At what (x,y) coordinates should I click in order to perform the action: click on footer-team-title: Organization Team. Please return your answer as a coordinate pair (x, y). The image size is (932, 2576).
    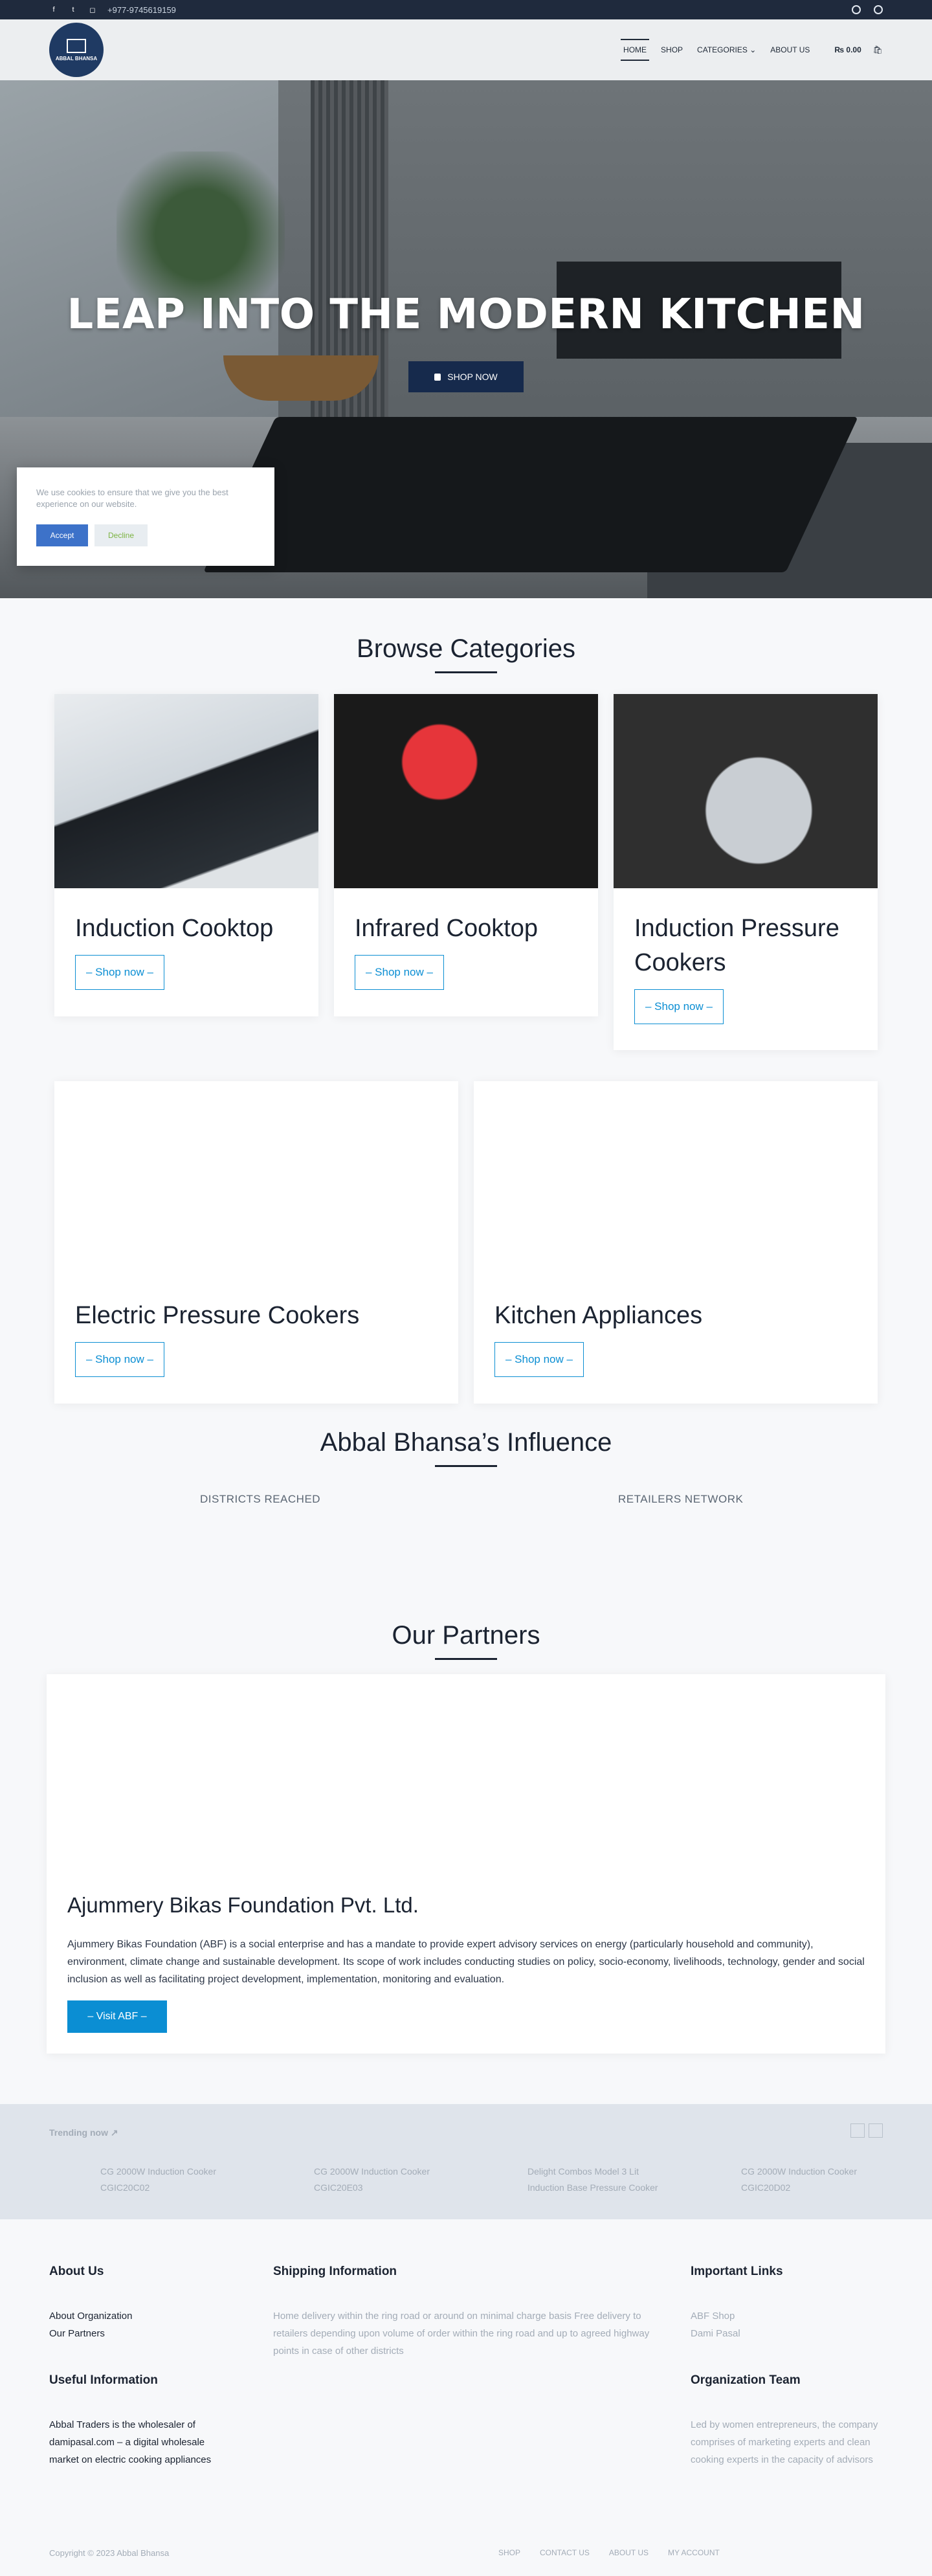
    Looking at the image, I should click on (746, 2380).